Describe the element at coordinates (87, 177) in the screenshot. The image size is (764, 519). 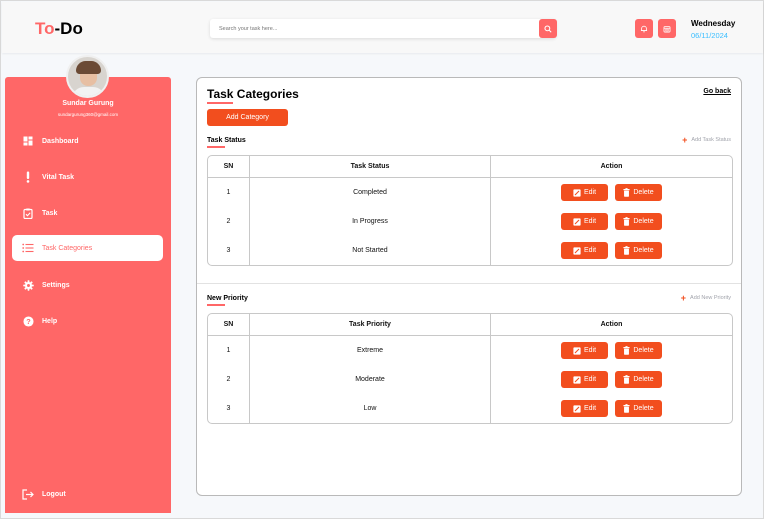
I see `sidebar-item-vital-task: Vital Task` at that location.